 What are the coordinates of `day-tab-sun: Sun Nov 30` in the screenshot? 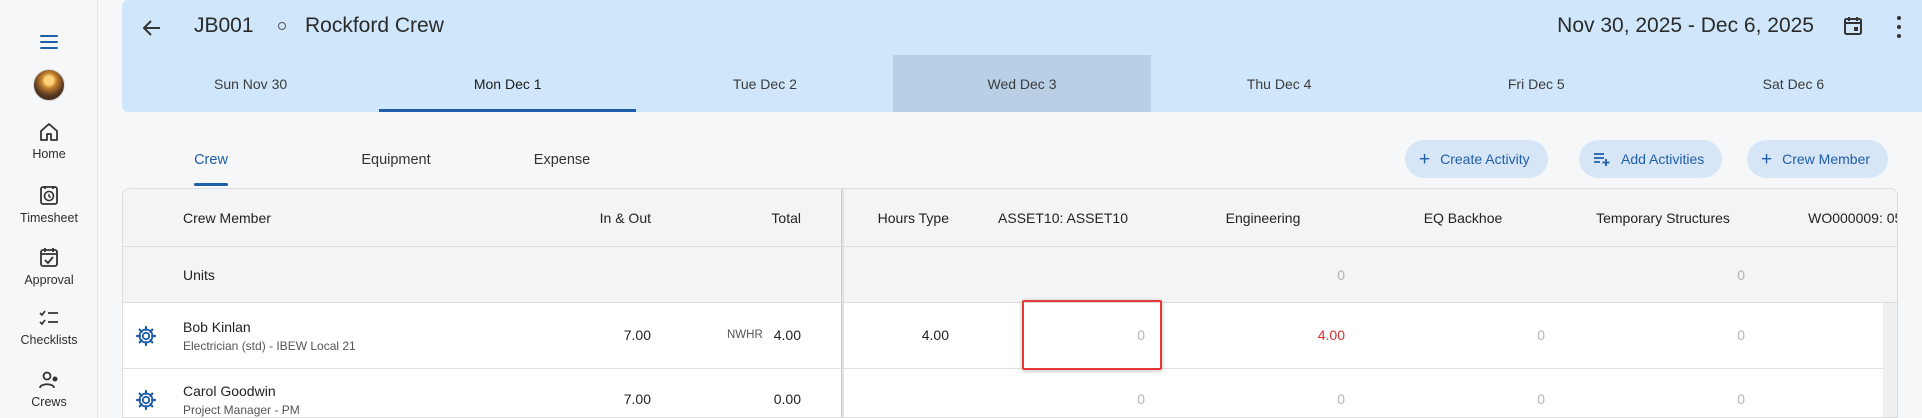 It's located at (250, 83).